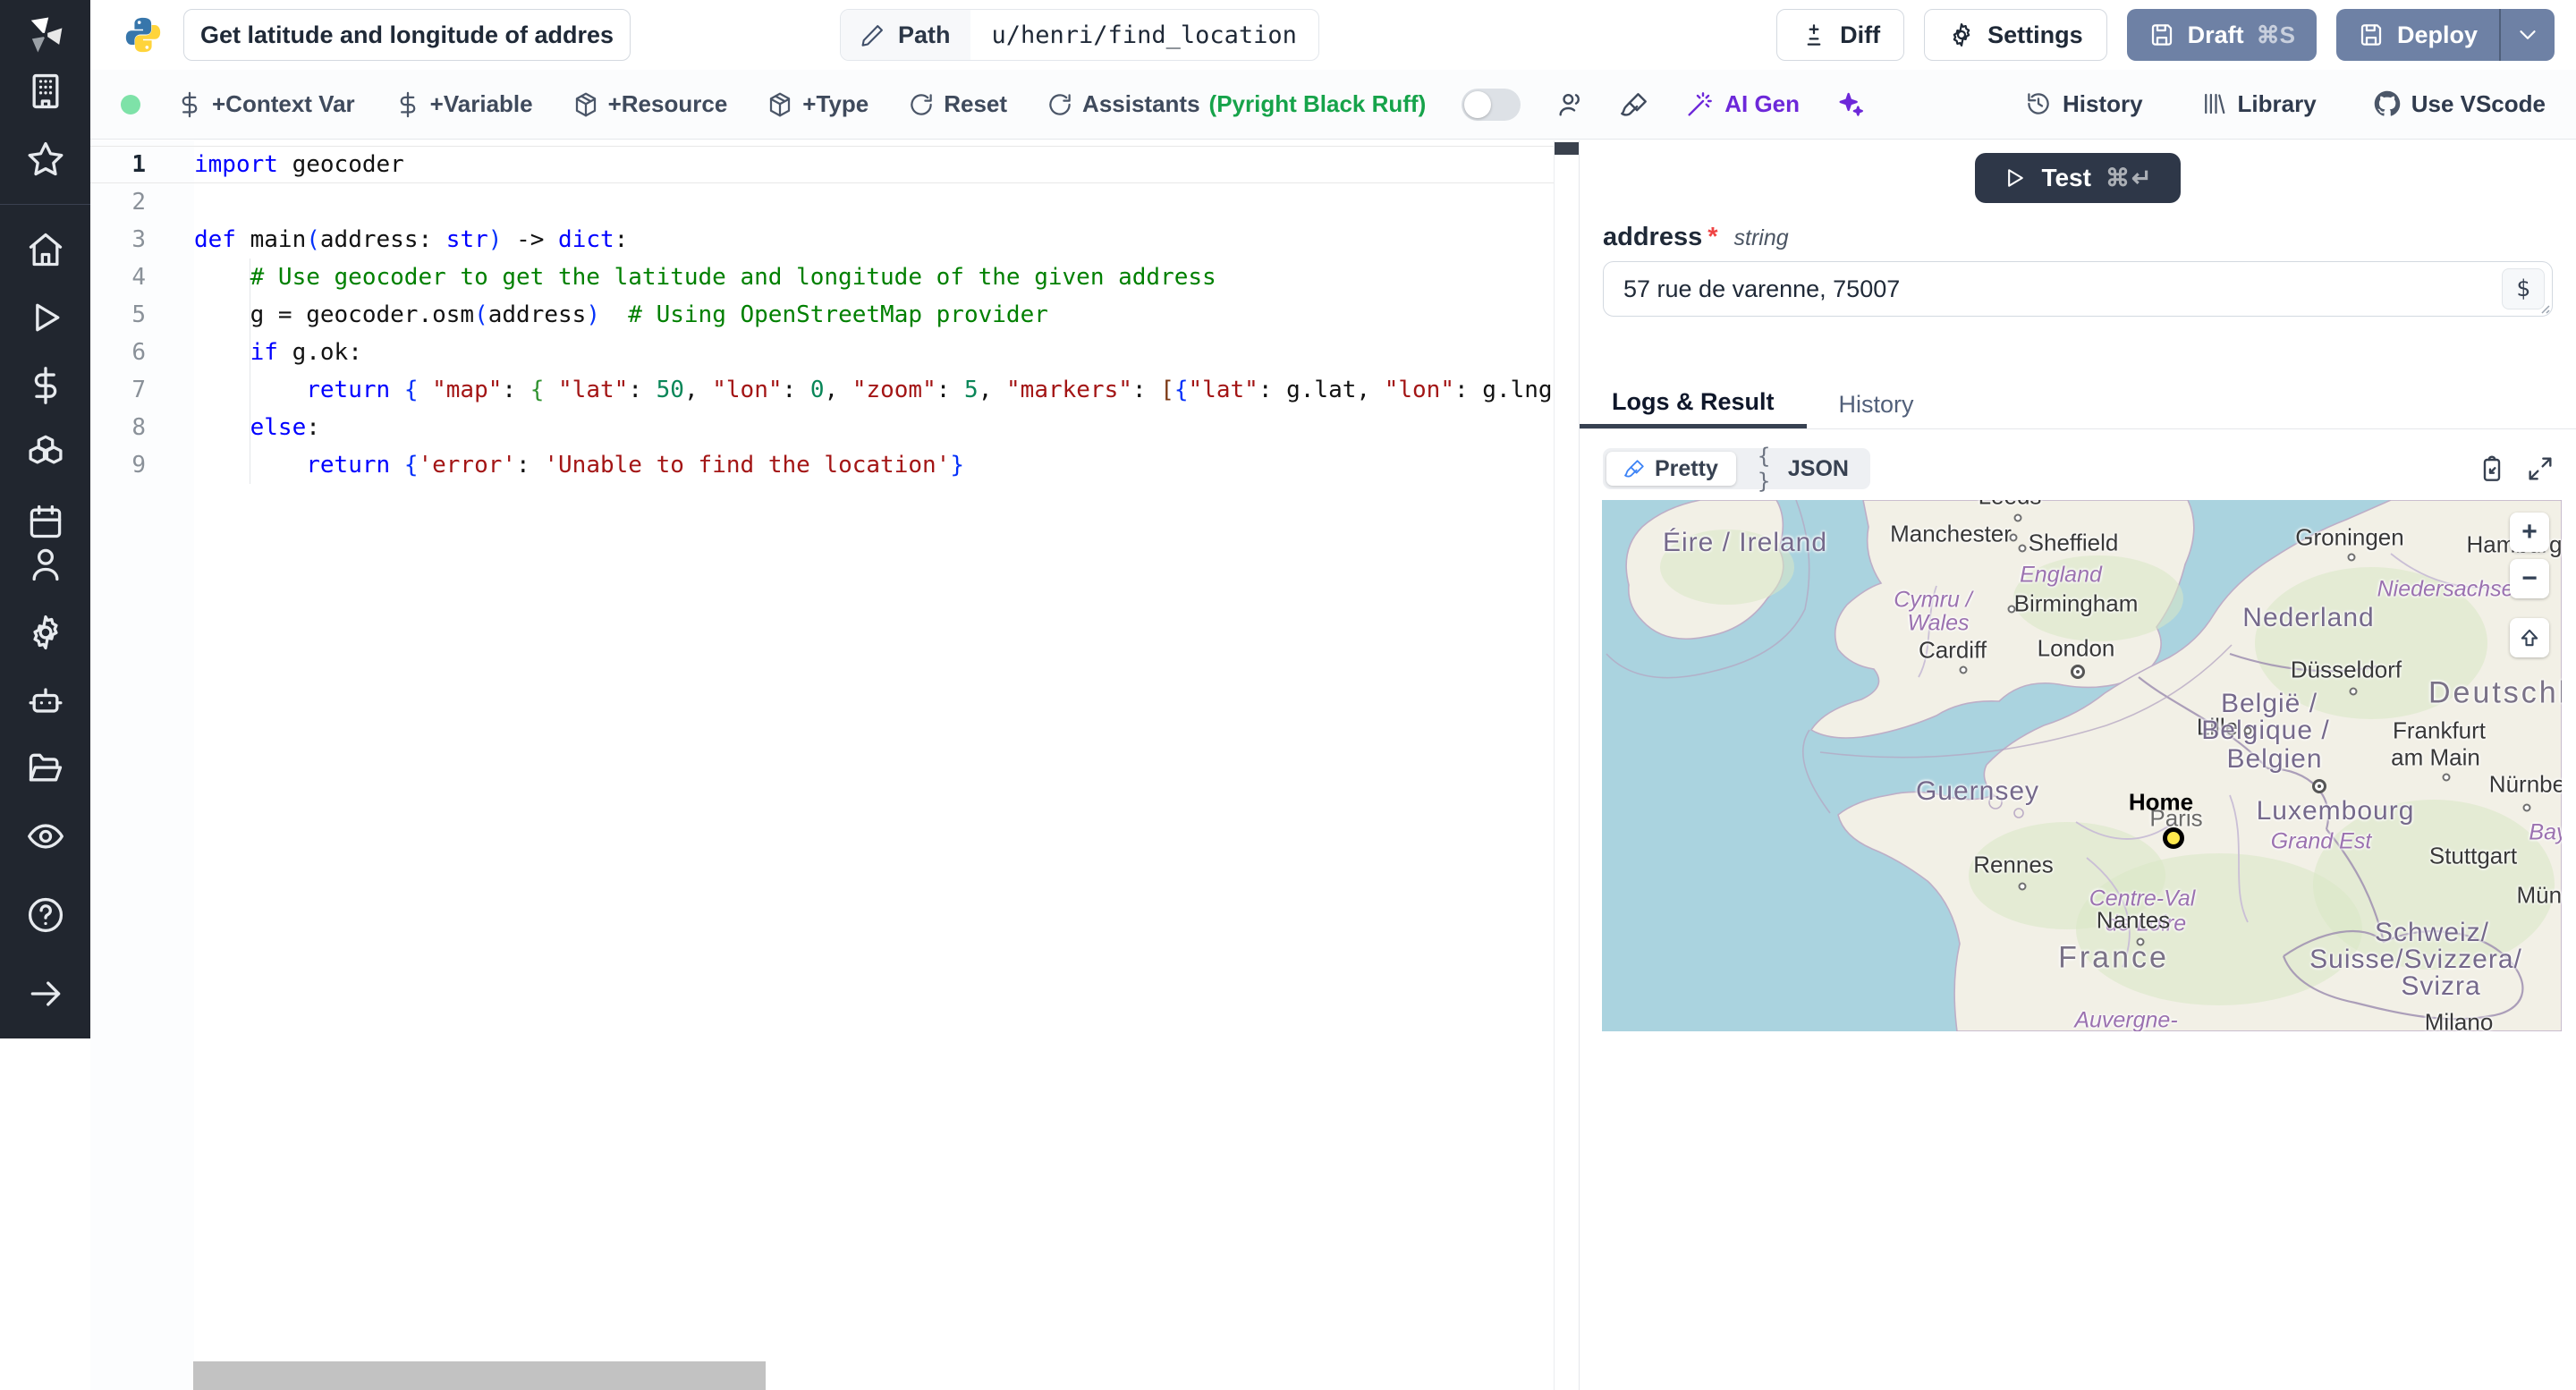  I want to click on address-input, so click(2078, 289).